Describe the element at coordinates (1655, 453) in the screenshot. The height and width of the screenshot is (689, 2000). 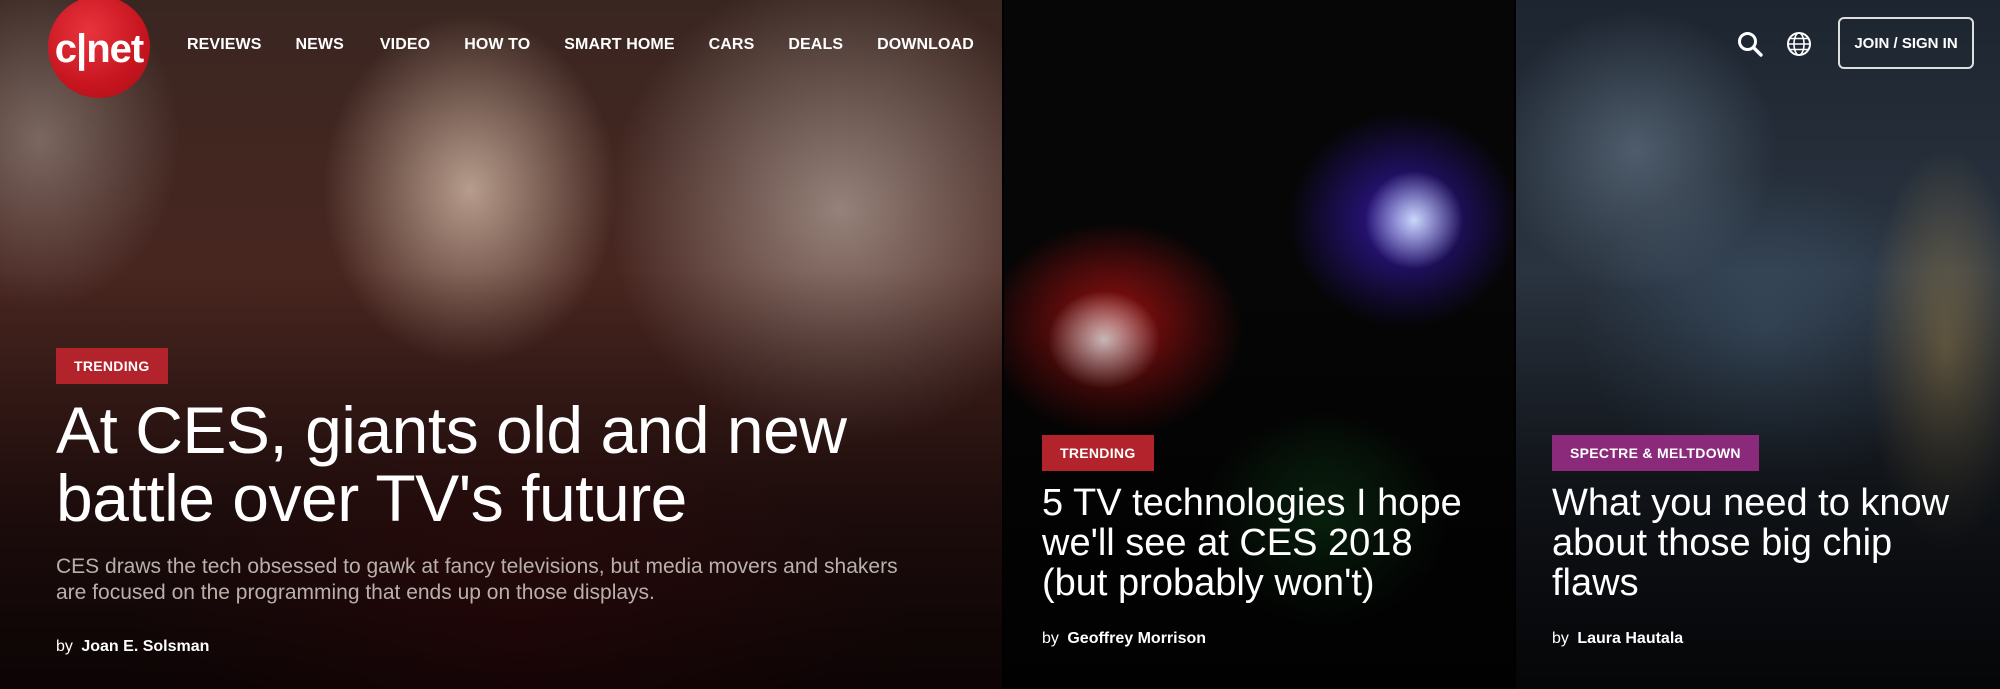
I see `story-tag: SPECTRE & MELTDOWN` at that location.